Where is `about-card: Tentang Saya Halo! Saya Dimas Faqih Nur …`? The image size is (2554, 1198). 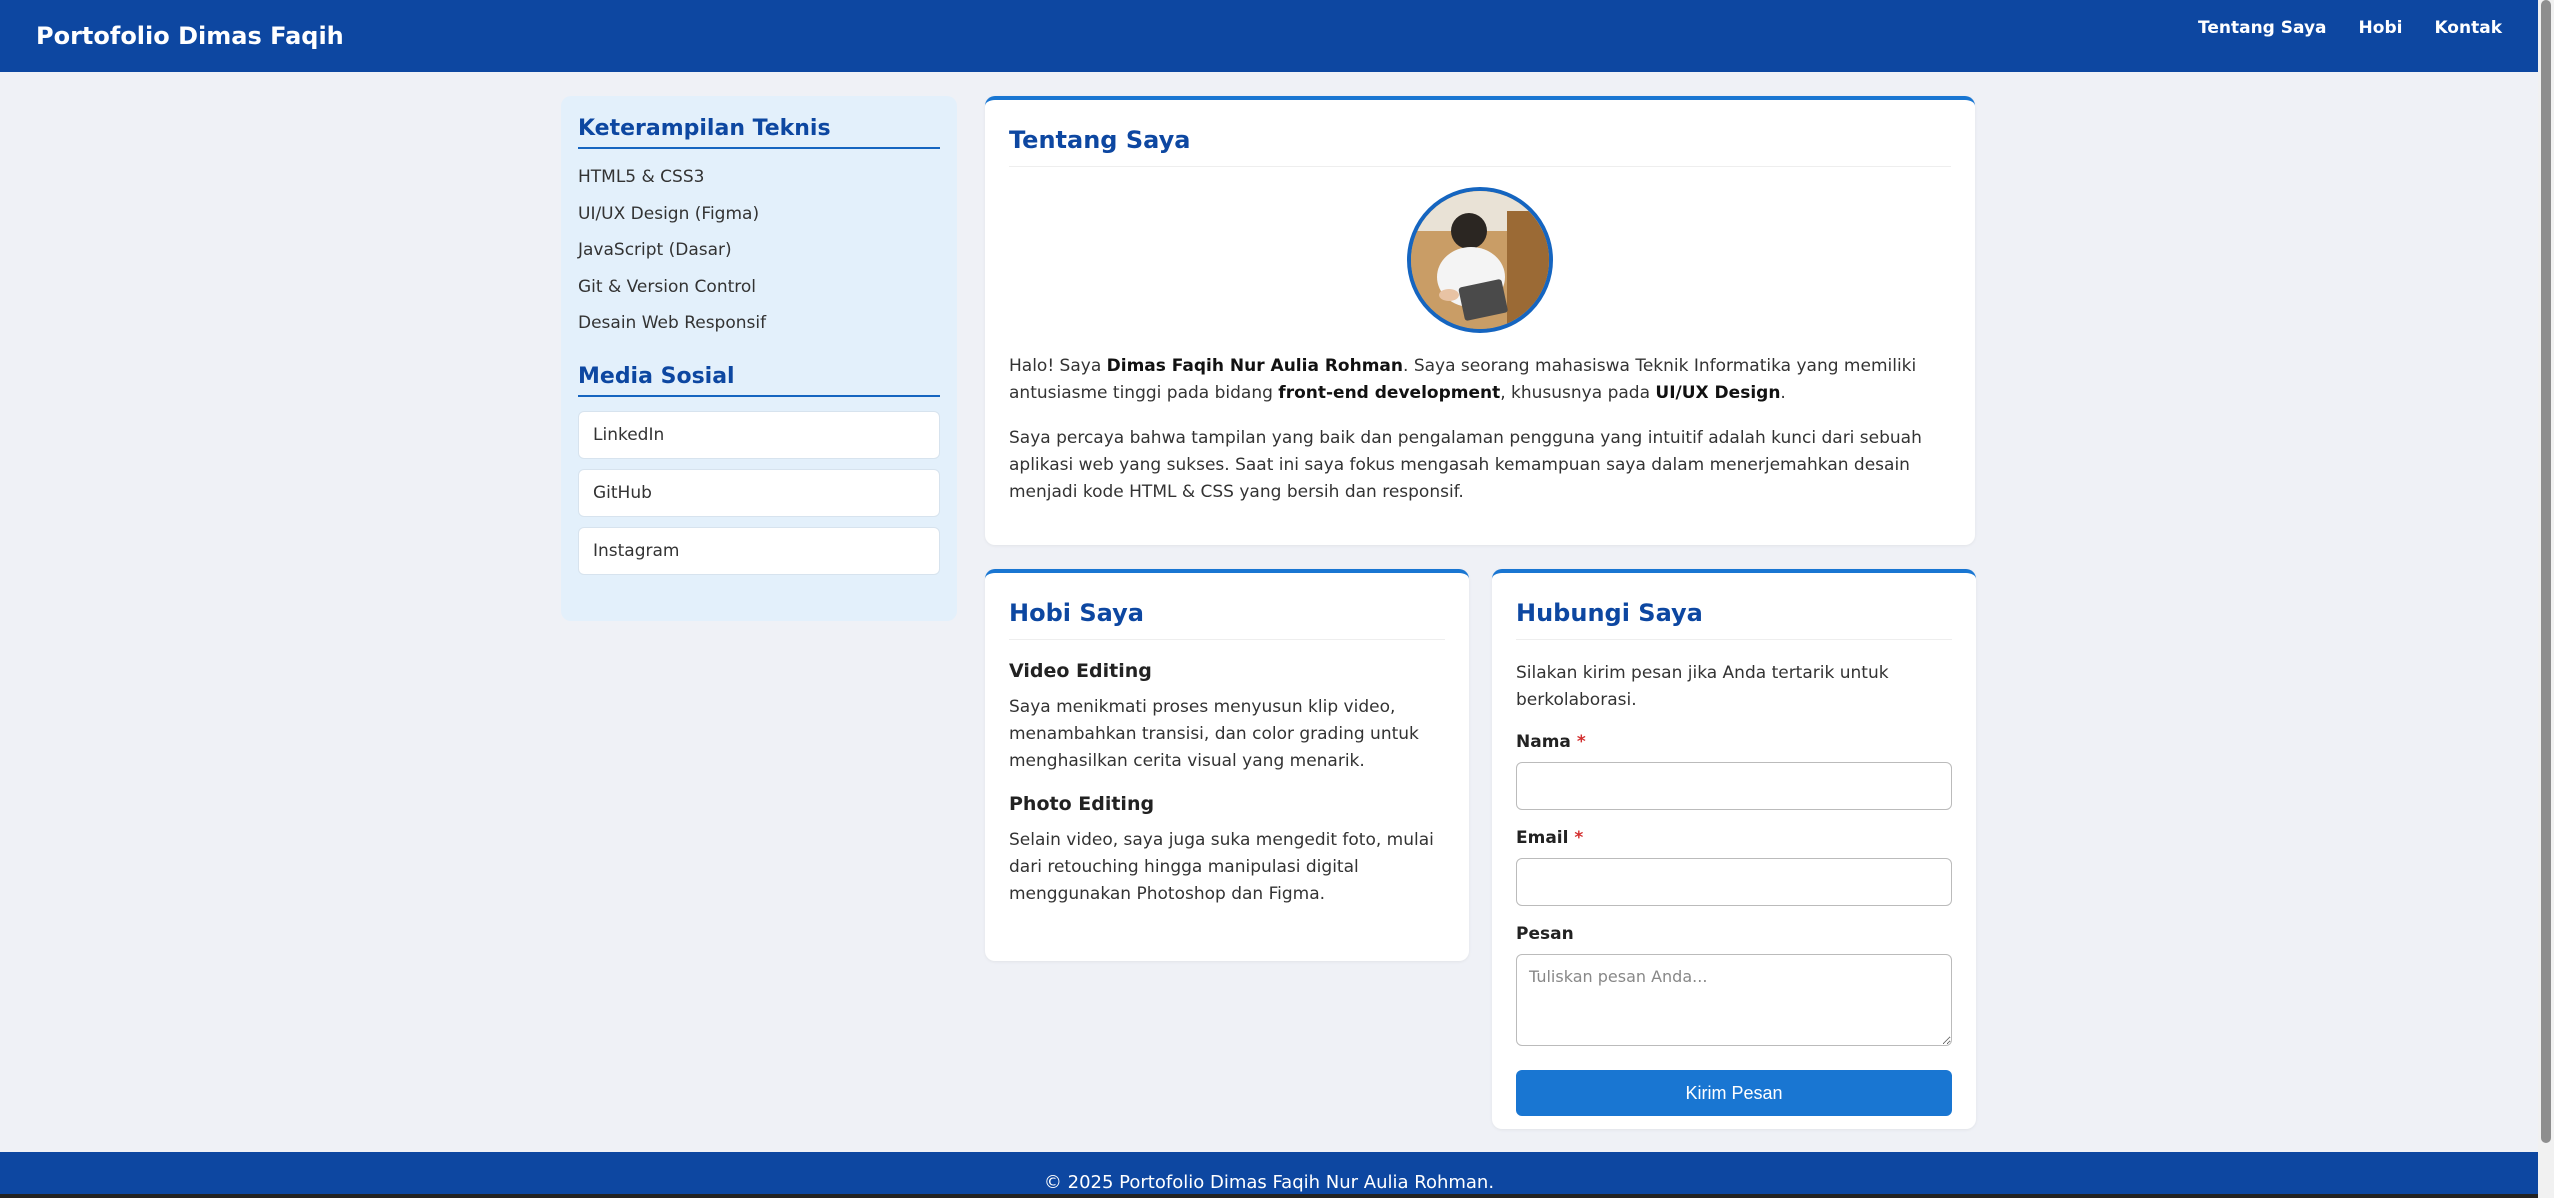
about-card: Tentang Saya Halo! Saya Dimas Faqih Nur … is located at coordinates (1480, 320).